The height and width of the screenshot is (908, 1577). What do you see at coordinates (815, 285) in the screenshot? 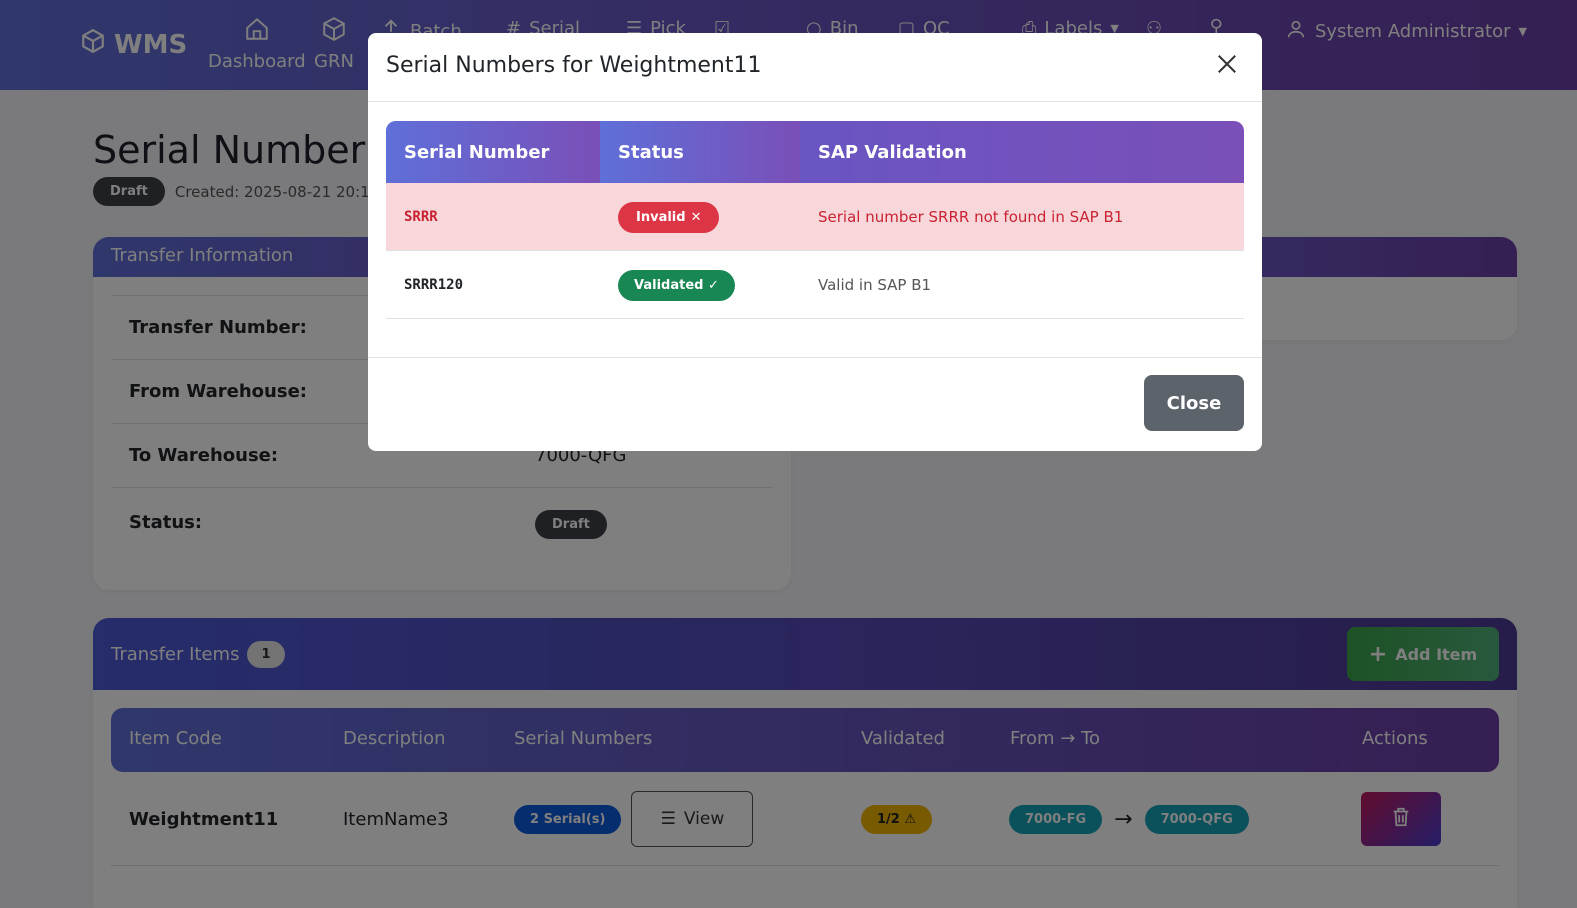
I see `table-row: SRRR120 Validated ✓ Valid in SAP B1` at bounding box center [815, 285].